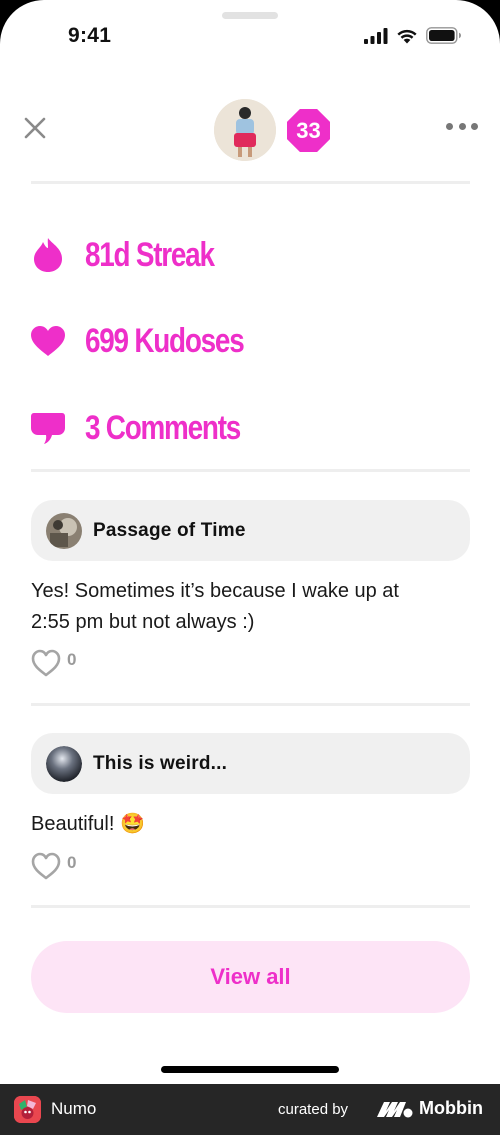  I want to click on count-badge: 33, so click(308, 130).